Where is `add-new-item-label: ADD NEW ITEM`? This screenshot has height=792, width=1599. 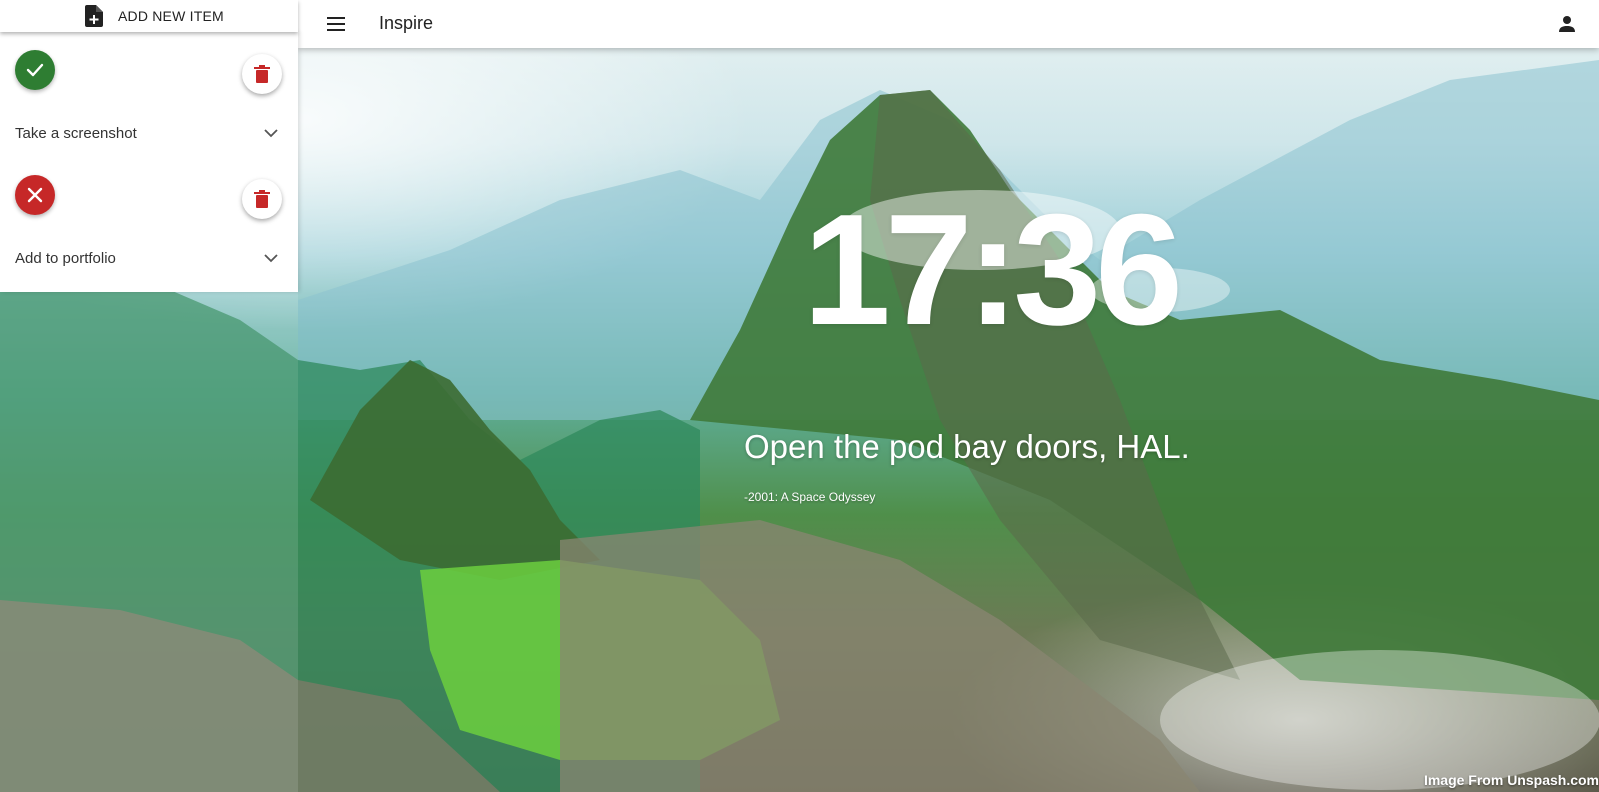 add-new-item-label: ADD NEW ITEM is located at coordinates (171, 16).